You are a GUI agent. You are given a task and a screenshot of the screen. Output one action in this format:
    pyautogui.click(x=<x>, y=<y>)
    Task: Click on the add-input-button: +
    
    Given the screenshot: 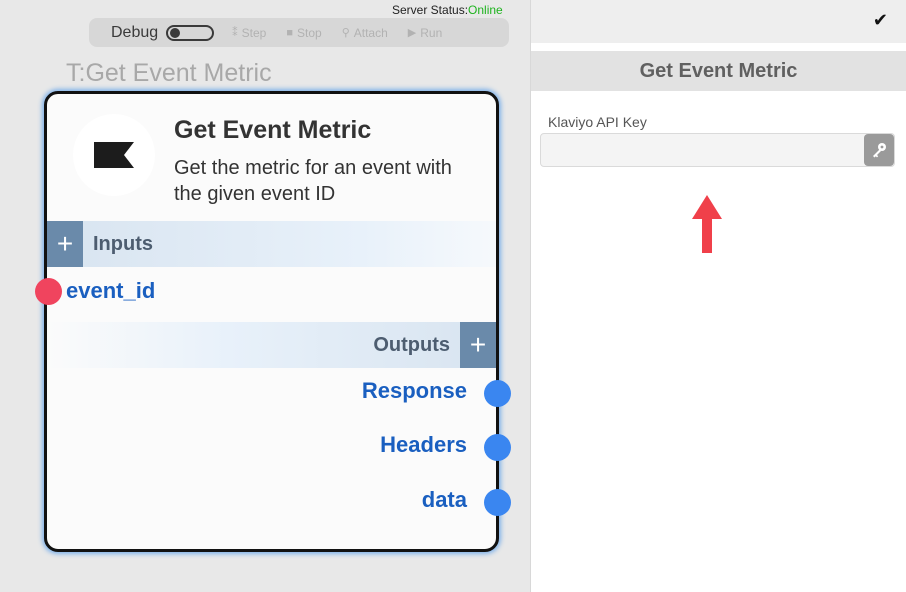 What is the action you would take?
    pyautogui.click(x=65, y=244)
    